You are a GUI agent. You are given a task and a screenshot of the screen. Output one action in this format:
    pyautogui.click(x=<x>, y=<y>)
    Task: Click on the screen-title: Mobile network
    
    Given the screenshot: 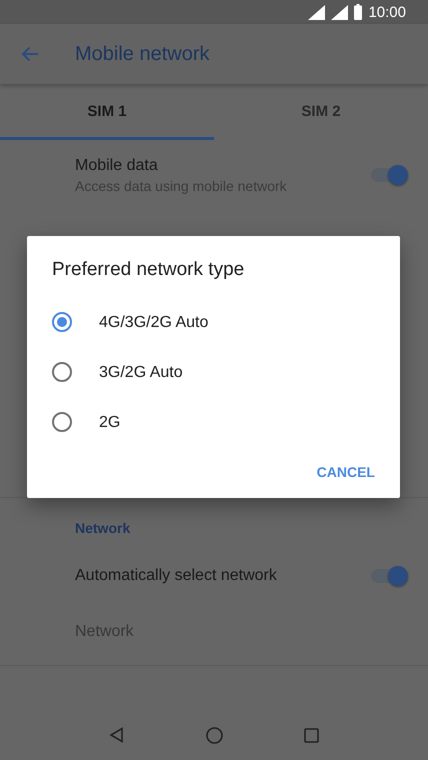 What is the action you would take?
    pyautogui.click(x=142, y=54)
    